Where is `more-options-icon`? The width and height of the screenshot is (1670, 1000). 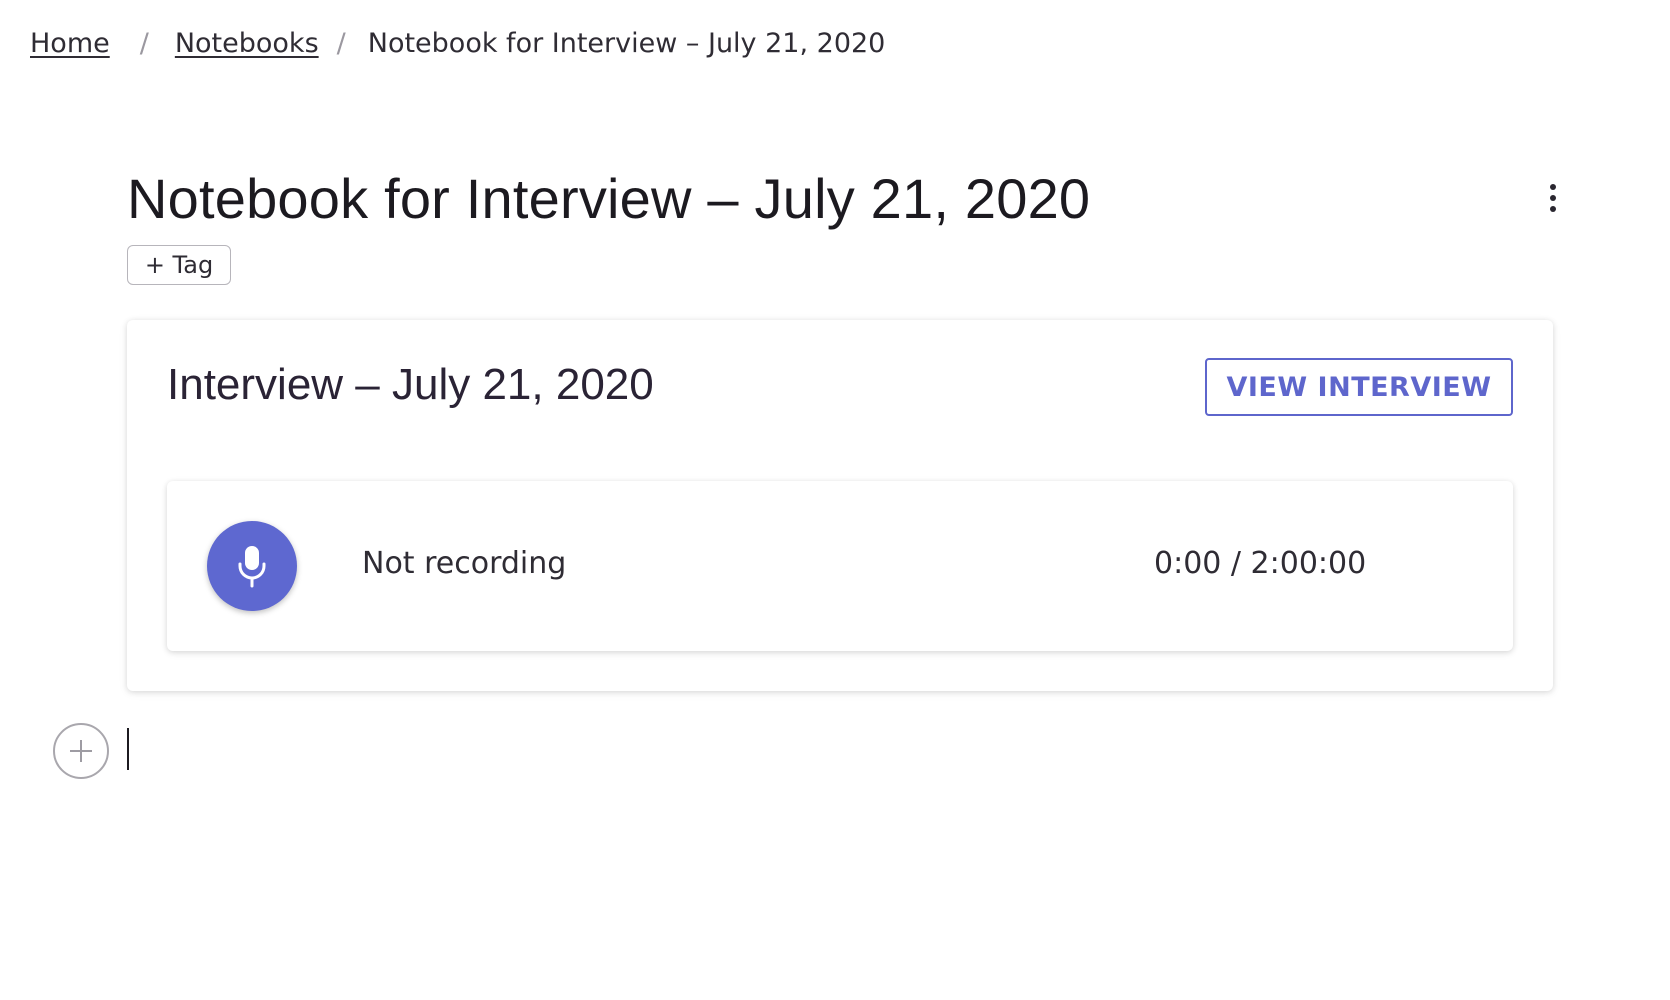
more-options-icon is located at coordinates (1553, 198).